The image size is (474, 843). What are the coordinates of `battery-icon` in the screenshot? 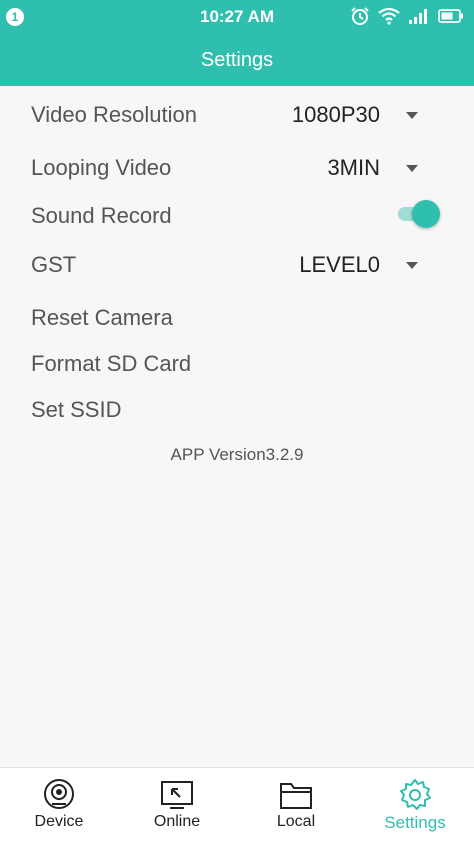 It's located at (450, 16).